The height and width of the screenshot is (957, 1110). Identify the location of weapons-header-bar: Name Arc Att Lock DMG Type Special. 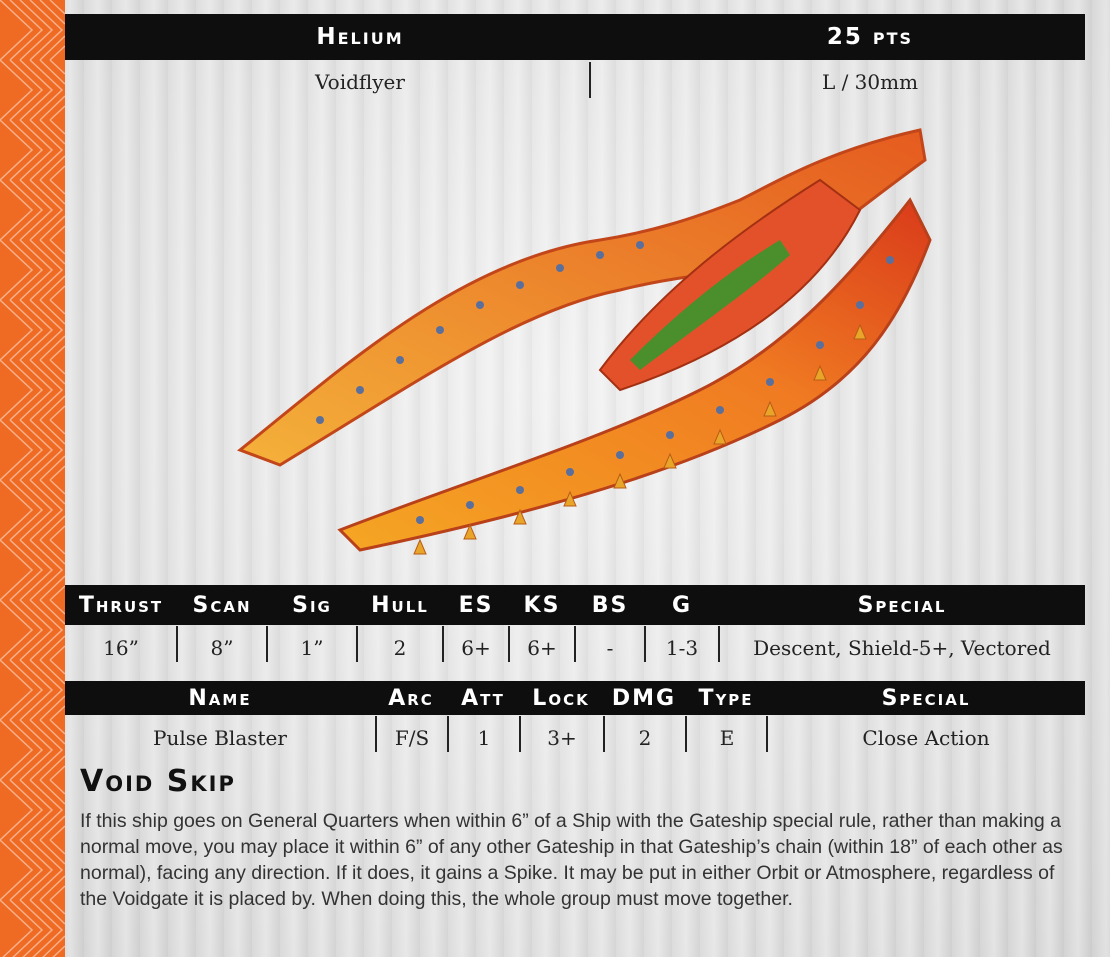
(575, 698).